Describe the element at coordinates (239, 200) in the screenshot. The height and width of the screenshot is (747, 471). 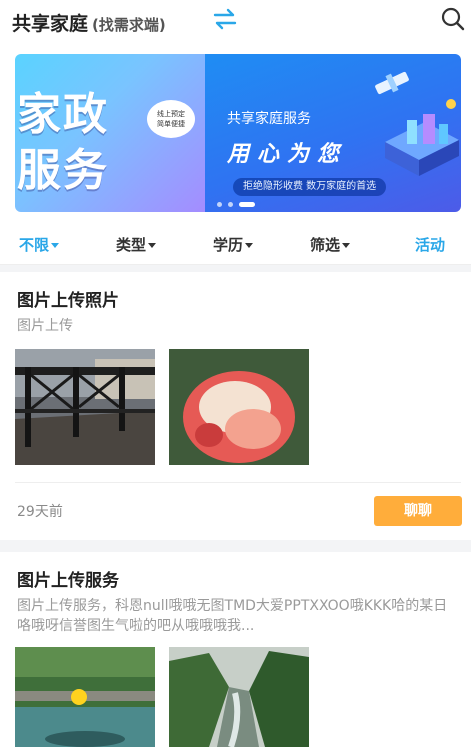
I see `carousel-indicator` at that location.